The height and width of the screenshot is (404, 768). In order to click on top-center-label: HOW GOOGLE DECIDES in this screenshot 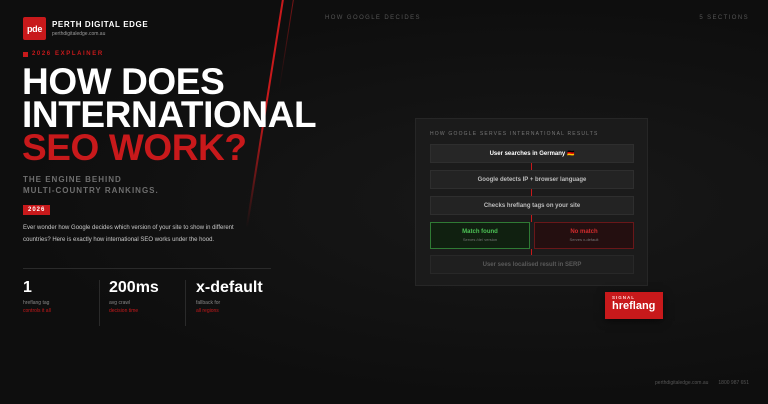, I will do `click(373, 18)`.